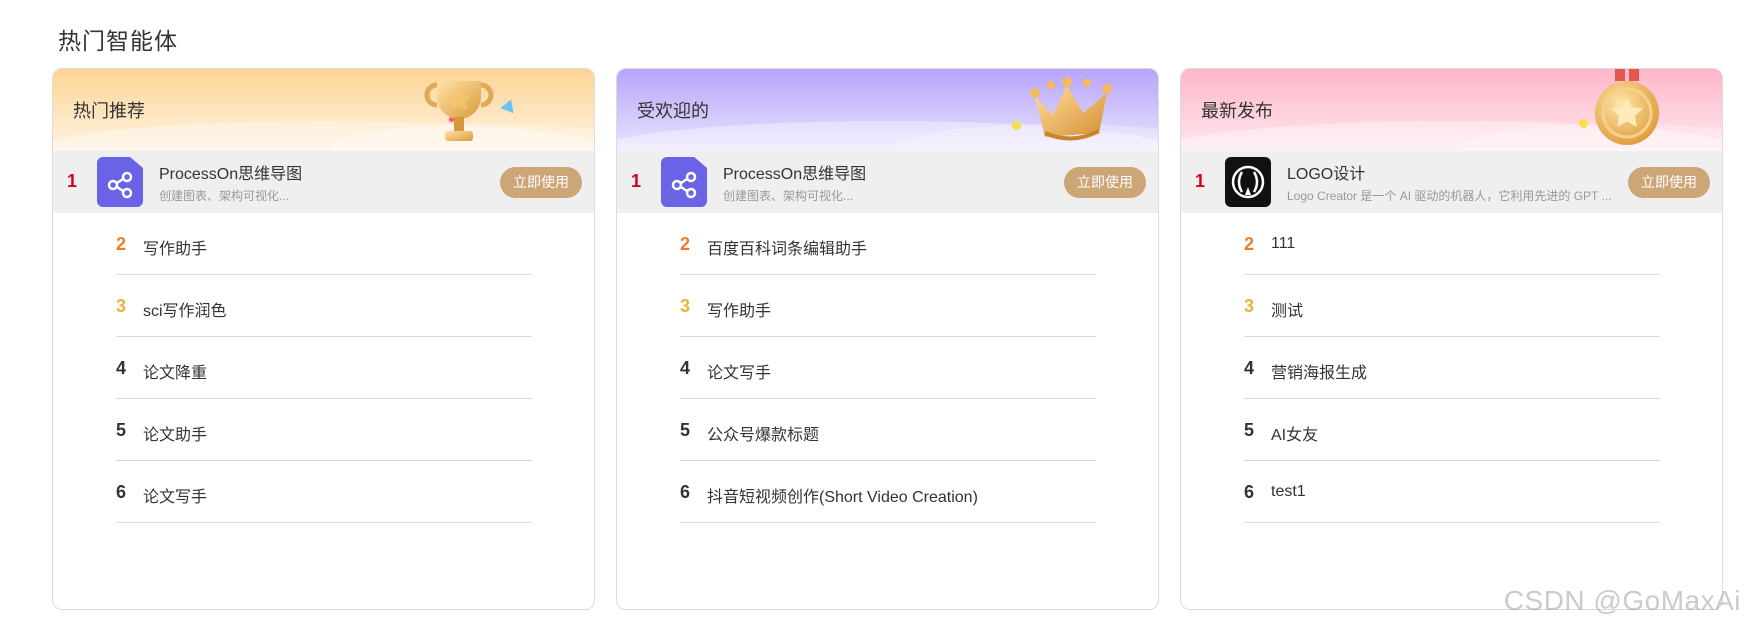 The image size is (1747, 634). Describe the element at coordinates (887, 110) in the screenshot. I see `card-header: 受欢迎的` at that location.